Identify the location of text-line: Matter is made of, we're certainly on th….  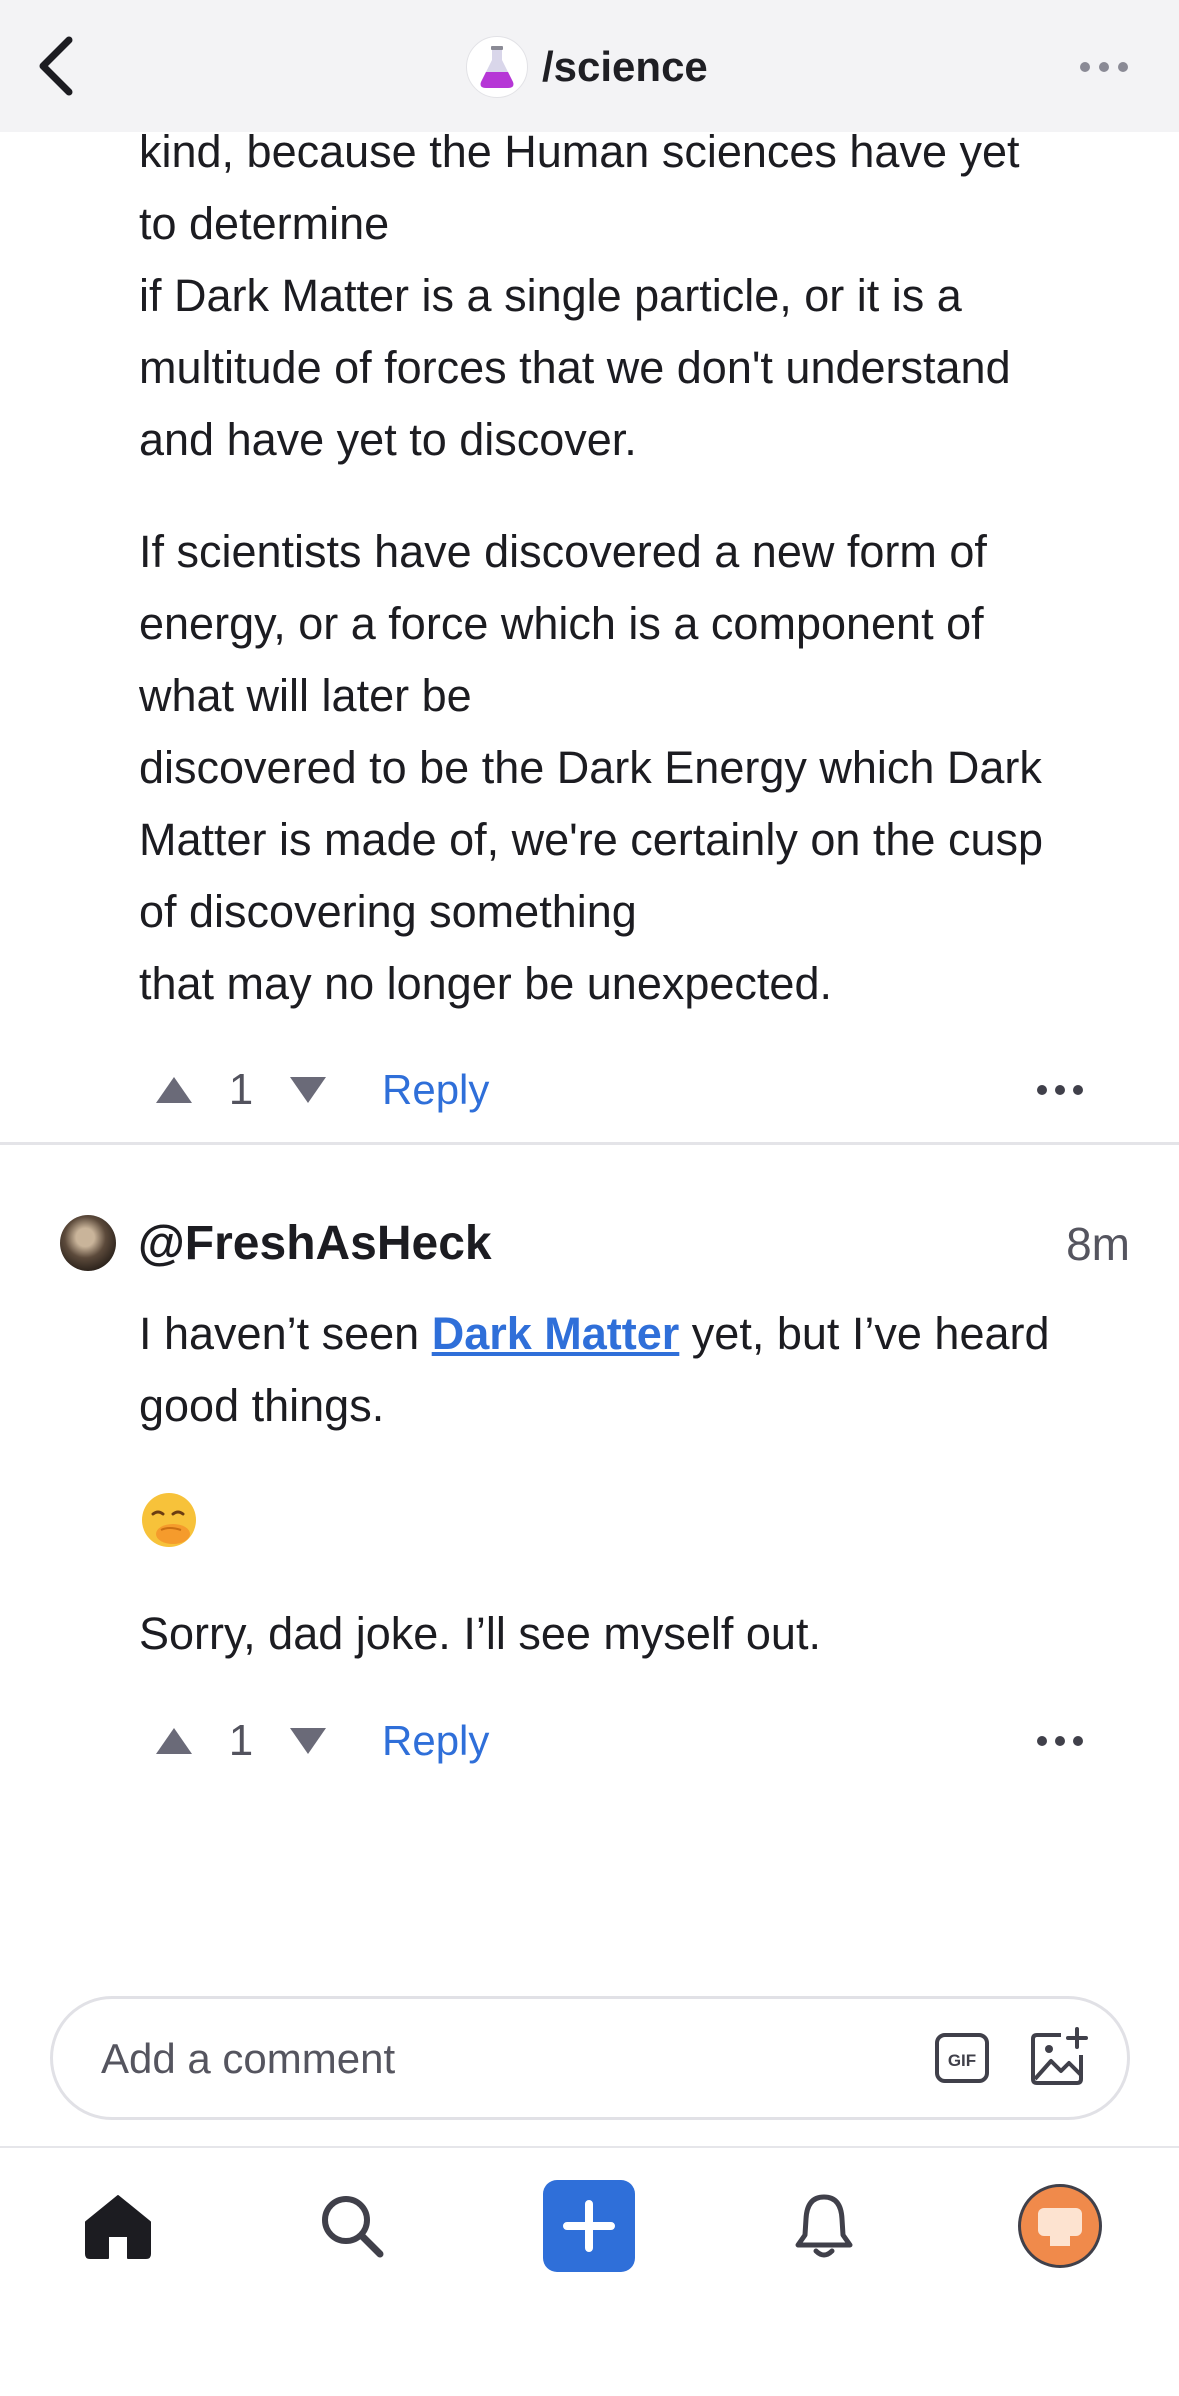
(591, 839).